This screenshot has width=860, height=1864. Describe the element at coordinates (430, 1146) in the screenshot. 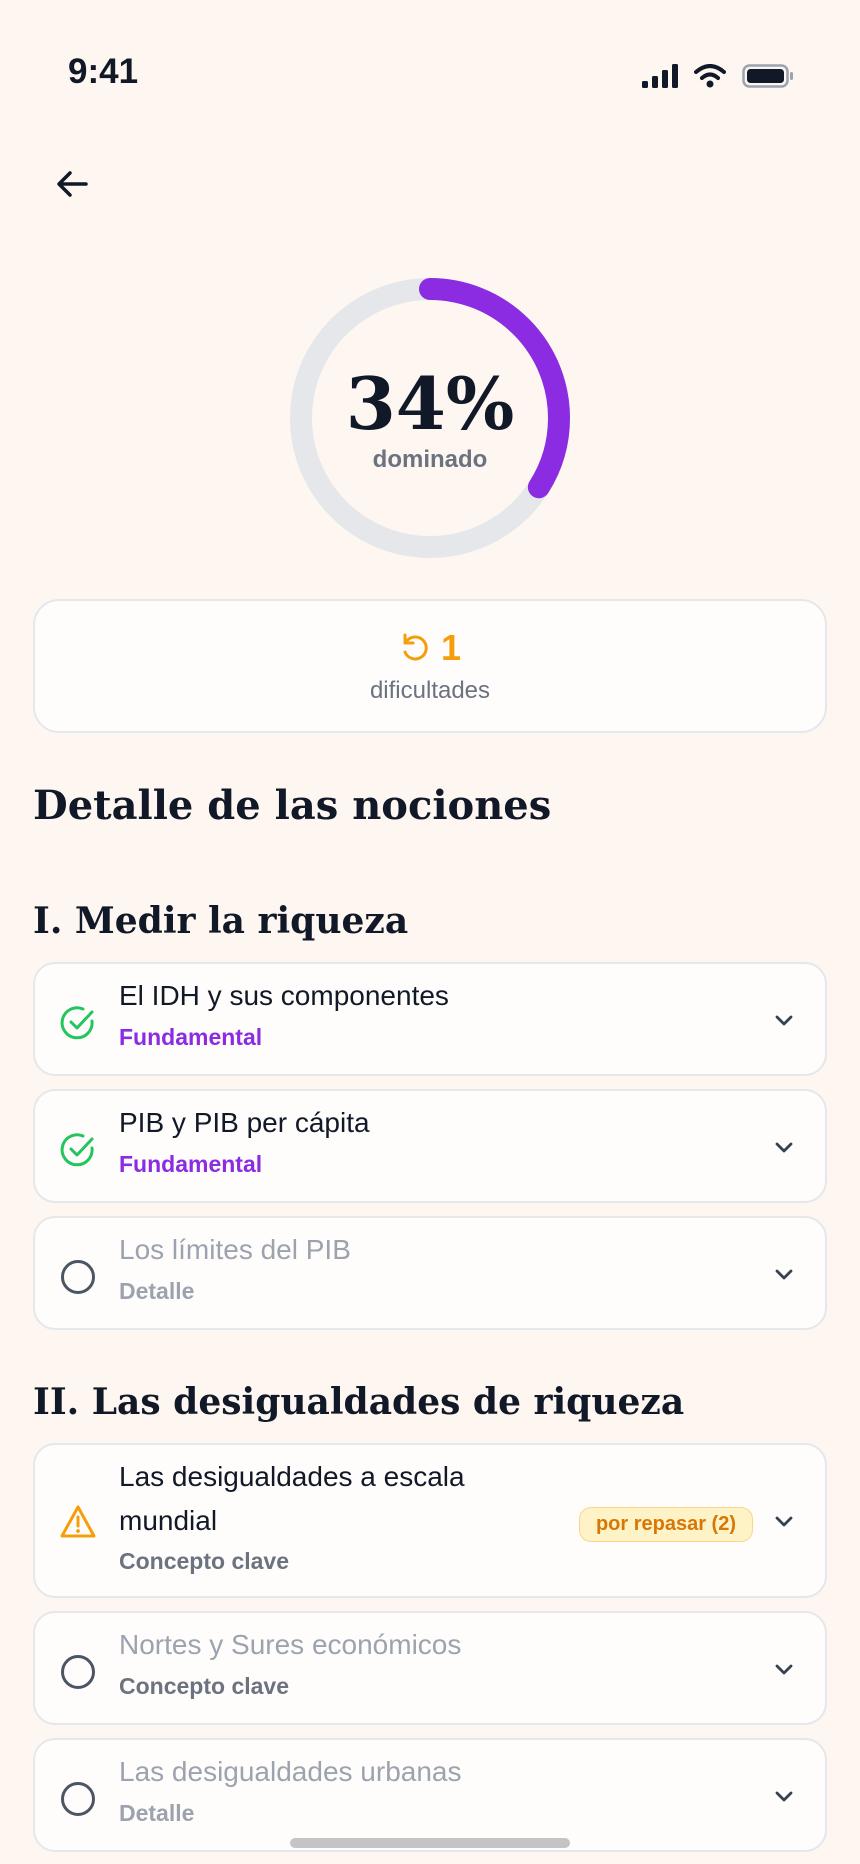

I see `notion-item-pib: PIB y PIB per cápita Fundamental` at that location.